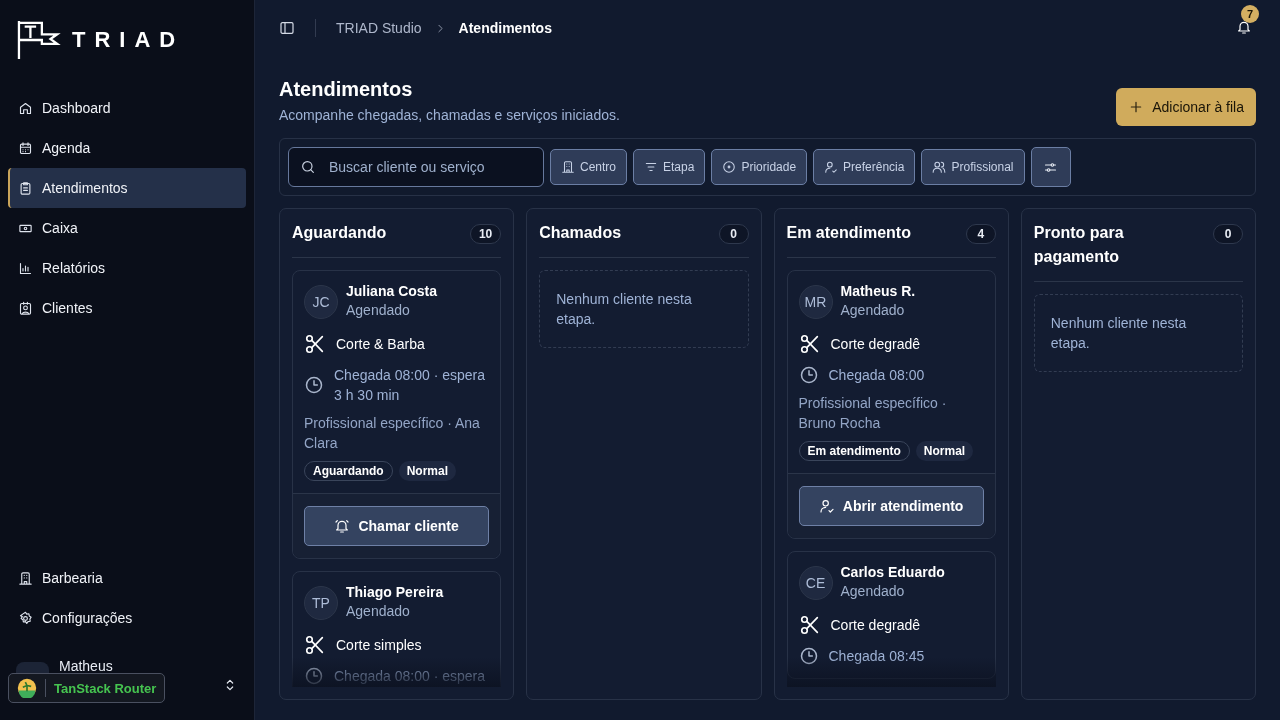  Describe the element at coordinates (308, 167) in the screenshot. I see `search-icon` at that location.